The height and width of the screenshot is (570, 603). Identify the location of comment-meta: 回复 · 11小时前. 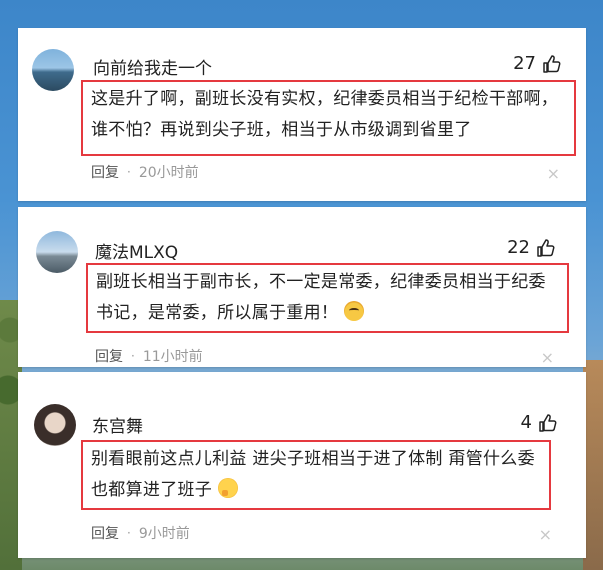
(149, 356).